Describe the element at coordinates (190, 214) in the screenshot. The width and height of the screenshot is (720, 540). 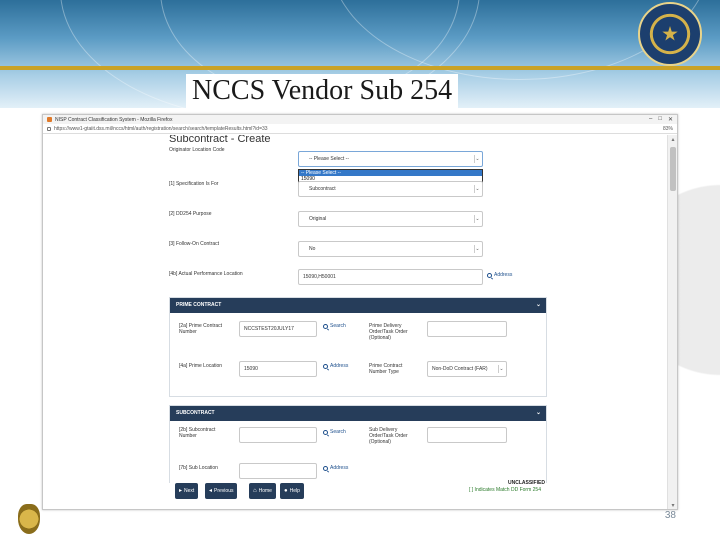
I see `dd254-purpose-label: [2] DD254 Purpose` at that location.